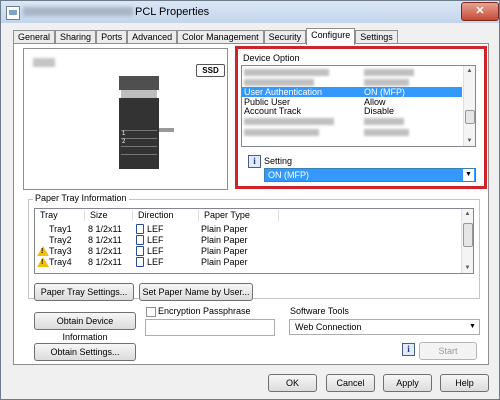 This screenshot has width=500, height=400. I want to click on tab-configure: Configure, so click(331, 36).